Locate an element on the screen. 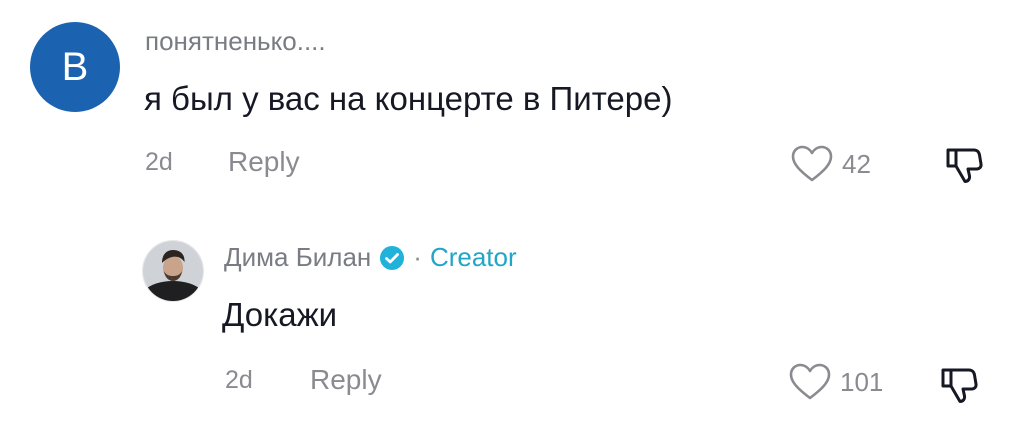 The width and height of the screenshot is (1024, 435). like-button: 42 is located at coordinates (830, 164).